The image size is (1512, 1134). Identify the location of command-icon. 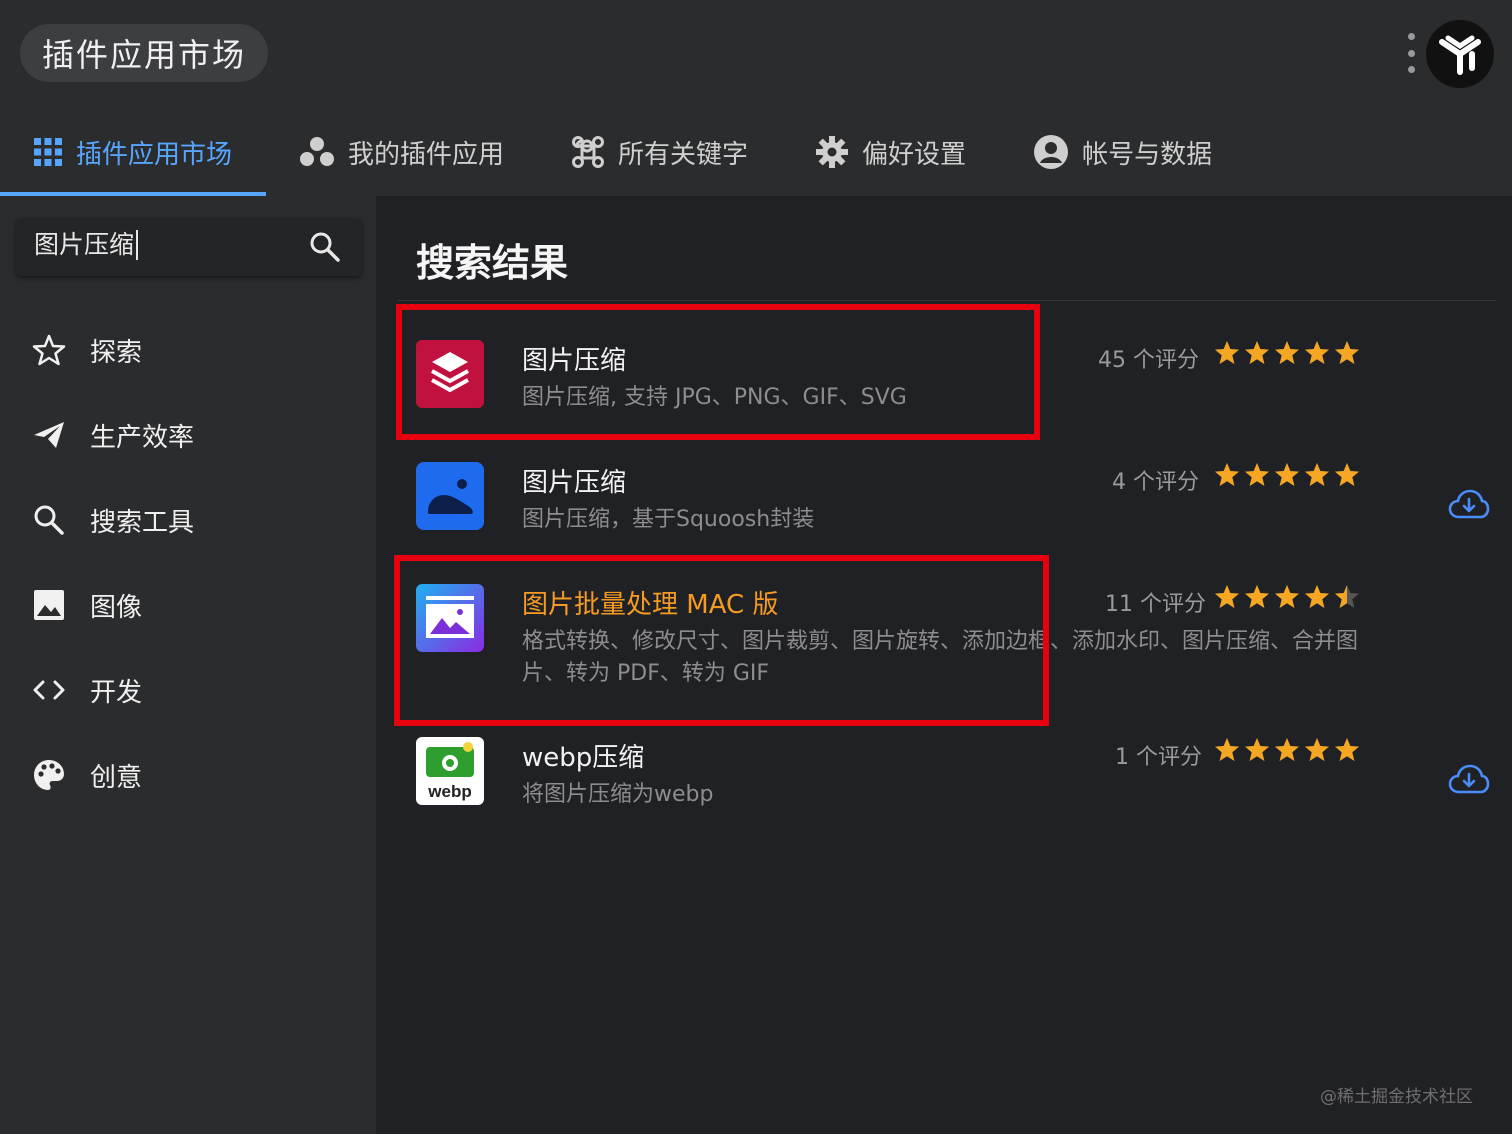
(588, 152).